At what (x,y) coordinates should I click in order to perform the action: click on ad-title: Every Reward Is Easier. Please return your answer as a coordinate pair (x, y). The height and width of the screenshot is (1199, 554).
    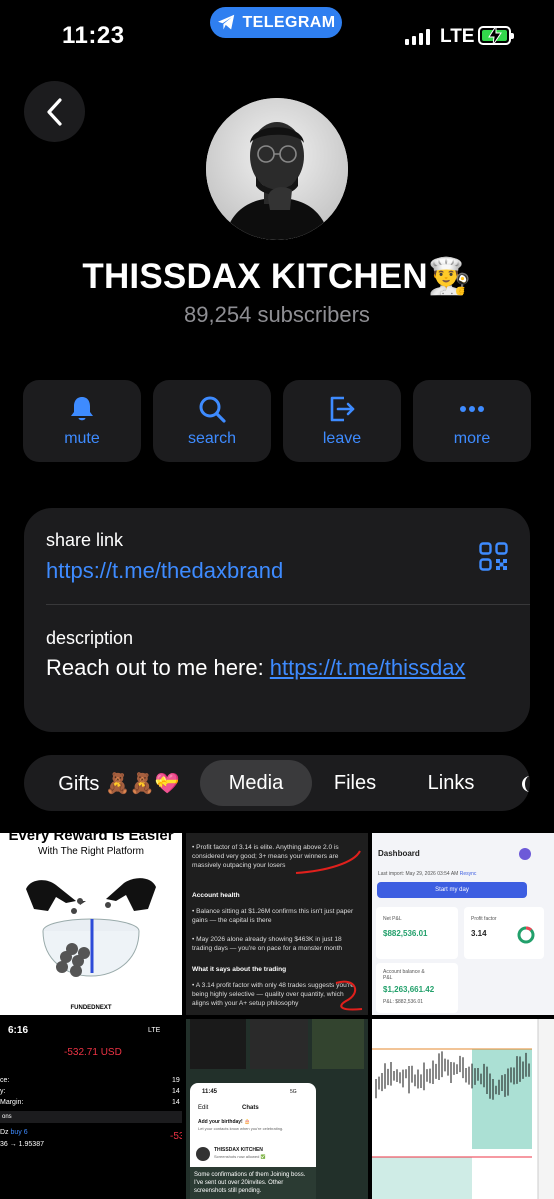
    Looking at the image, I should click on (91, 838).